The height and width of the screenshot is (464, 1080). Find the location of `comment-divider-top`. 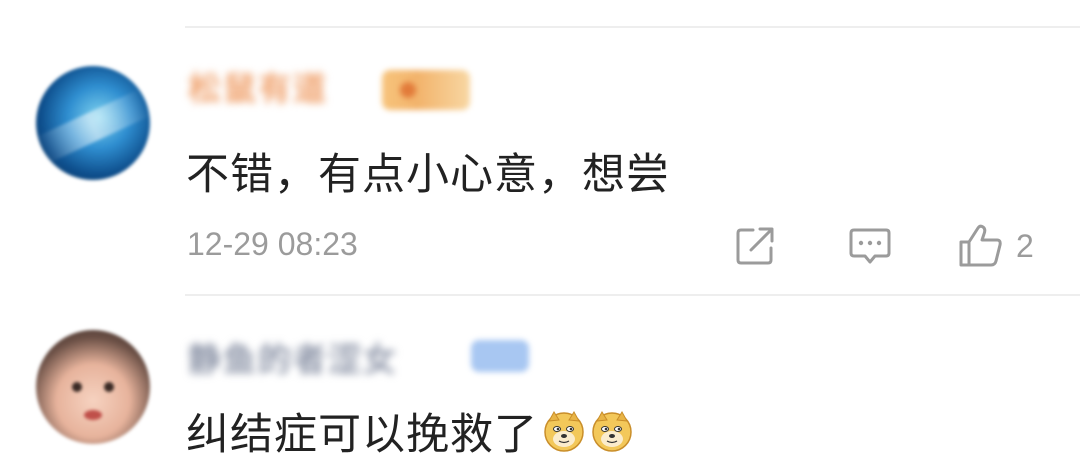

comment-divider-top is located at coordinates (632, 27).